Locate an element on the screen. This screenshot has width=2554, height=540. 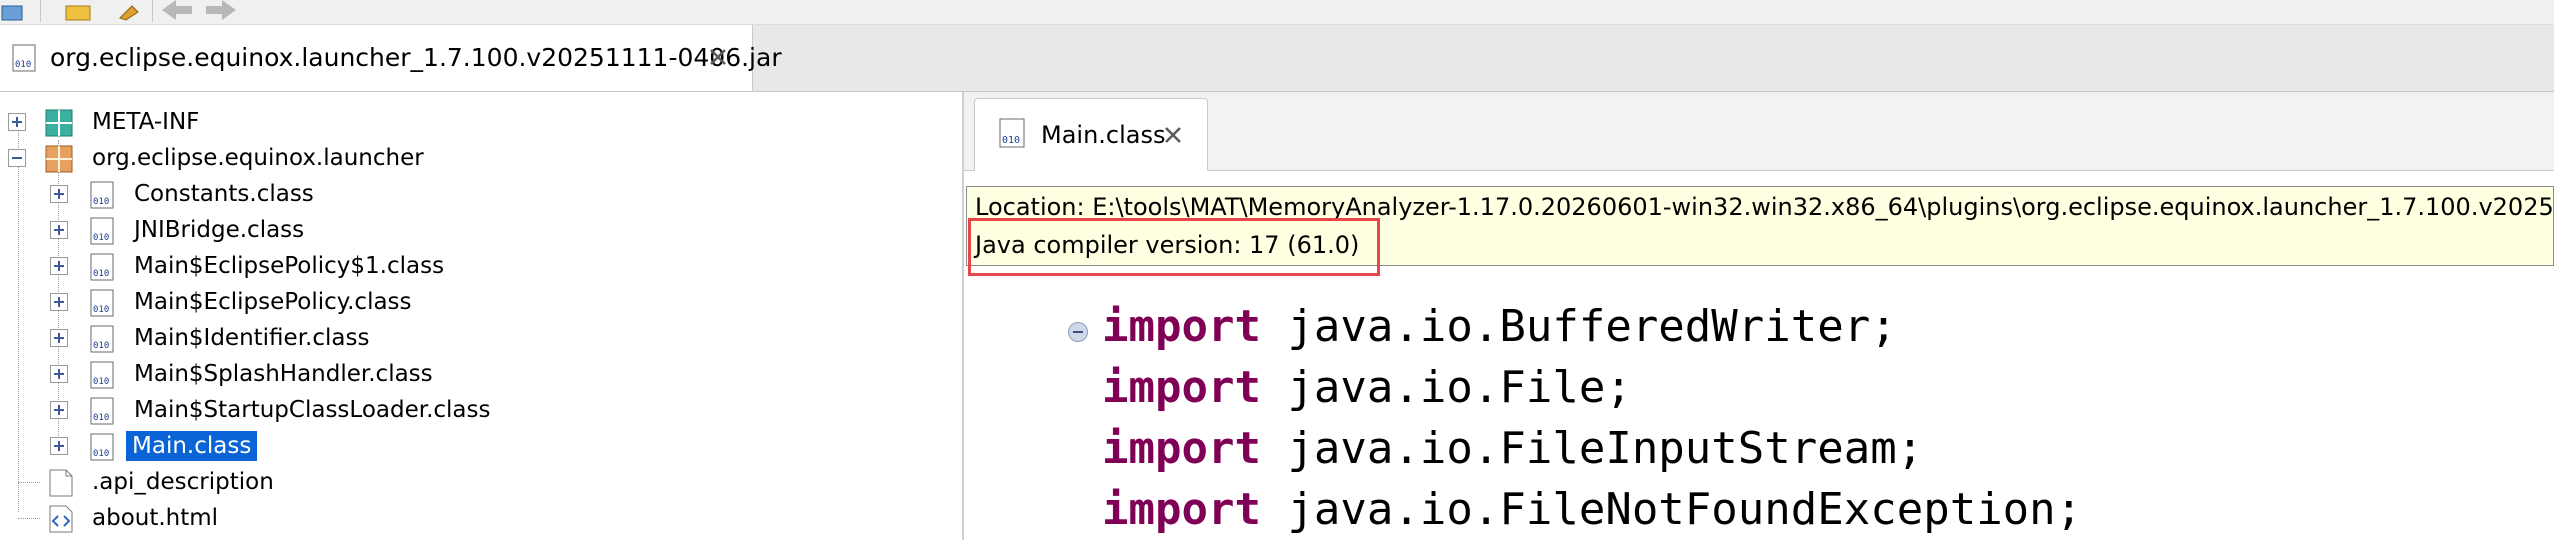
code-line: import java.io.FileInputStream; is located at coordinates (1592, 448).